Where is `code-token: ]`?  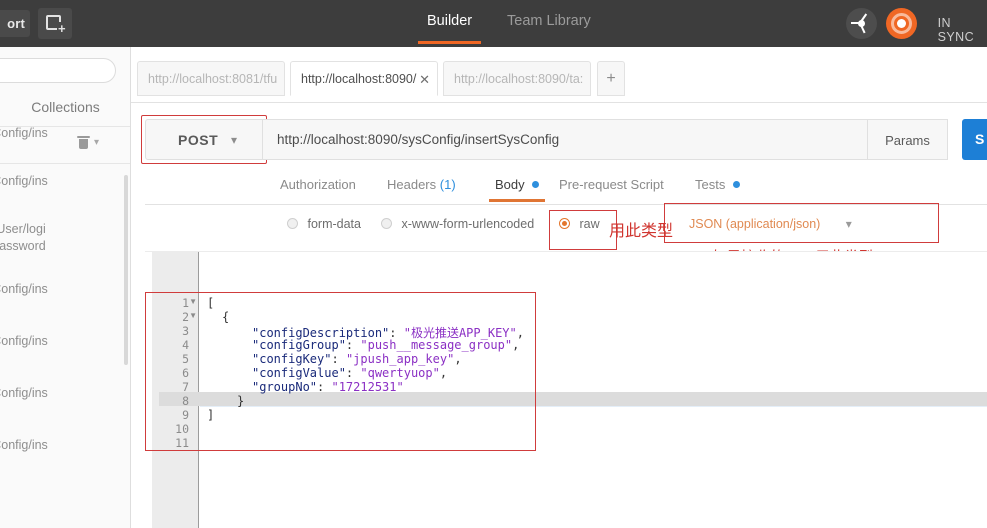
code-token: ] is located at coordinates (211, 415).